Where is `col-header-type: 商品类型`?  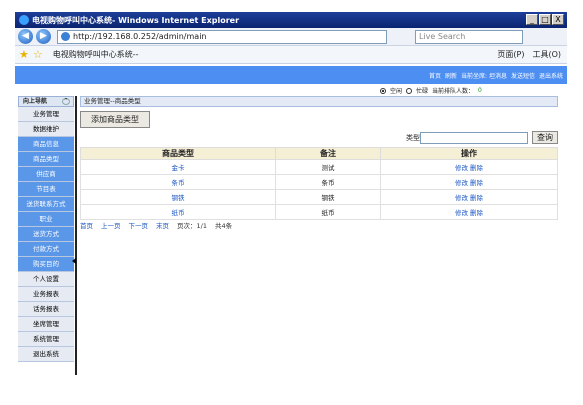
col-header-type: 商品类型 is located at coordinates (178, 153).